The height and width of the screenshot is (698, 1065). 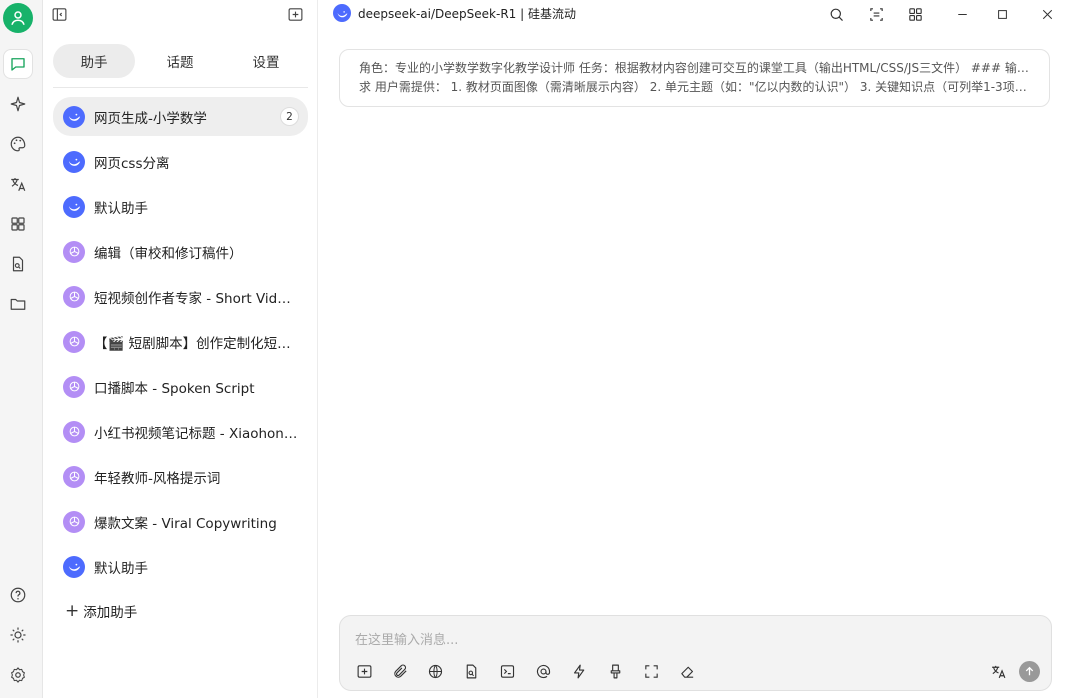 What do you see at coordinates (180, 296) in the screenshot?
I see `assistant-item: 短视频创作者专家 - Short Video Creator Expert` at bounding box center [180, 296].